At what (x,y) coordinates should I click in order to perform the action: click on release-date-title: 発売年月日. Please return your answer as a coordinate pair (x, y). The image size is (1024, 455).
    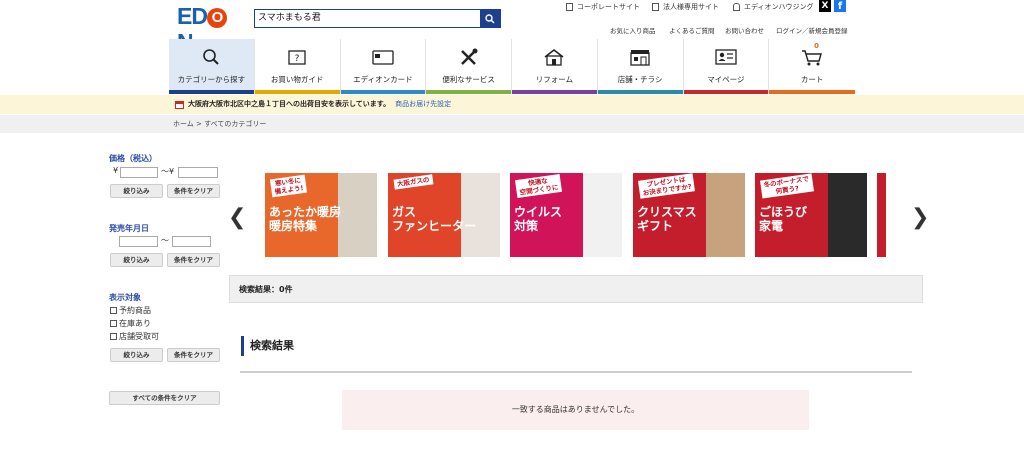
    Looking at the image, I should click on (129, 228).